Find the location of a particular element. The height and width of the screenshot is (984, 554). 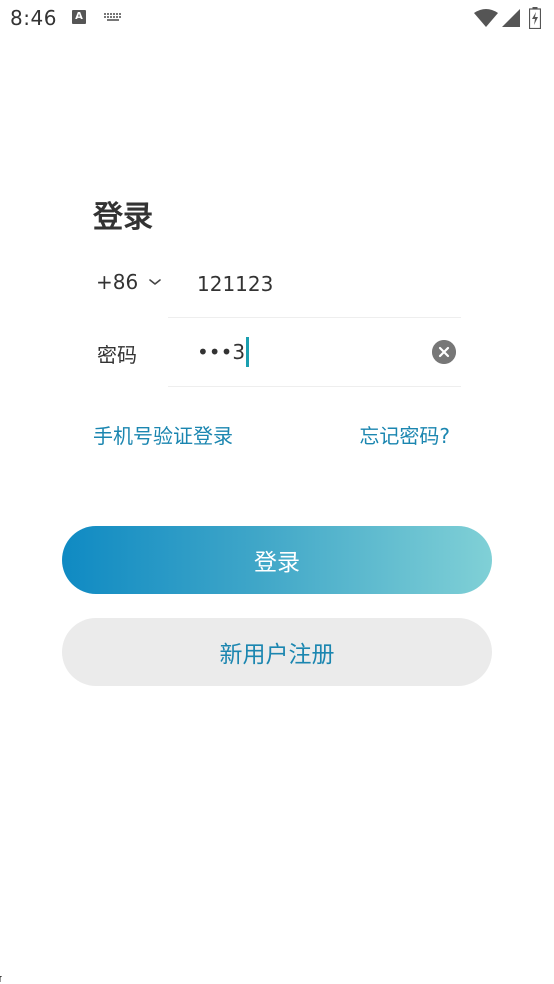

password-label: 密码 is located at coordinates (117, 355).